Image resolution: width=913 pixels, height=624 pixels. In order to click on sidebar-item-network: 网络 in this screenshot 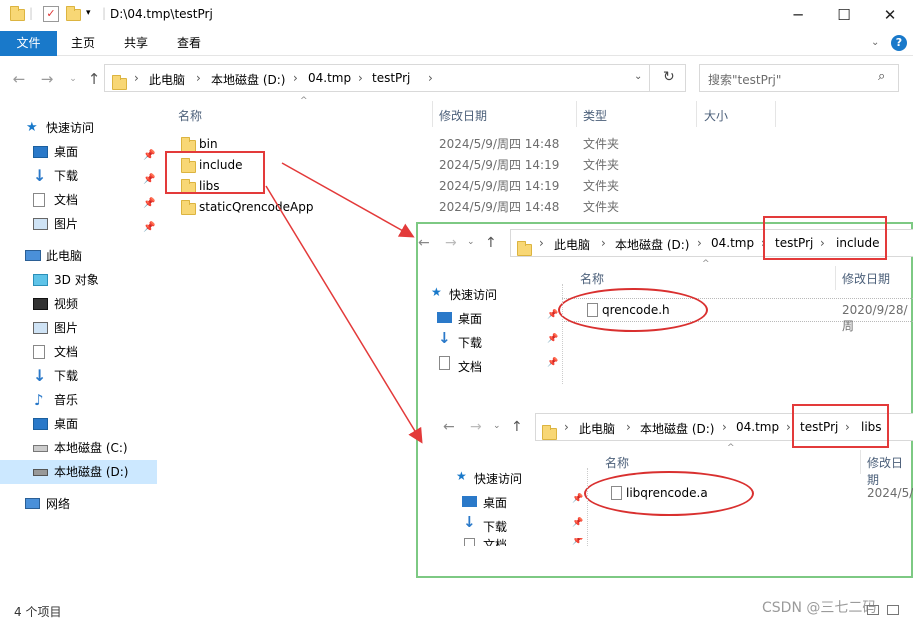, I will do `click(78, 504)`.